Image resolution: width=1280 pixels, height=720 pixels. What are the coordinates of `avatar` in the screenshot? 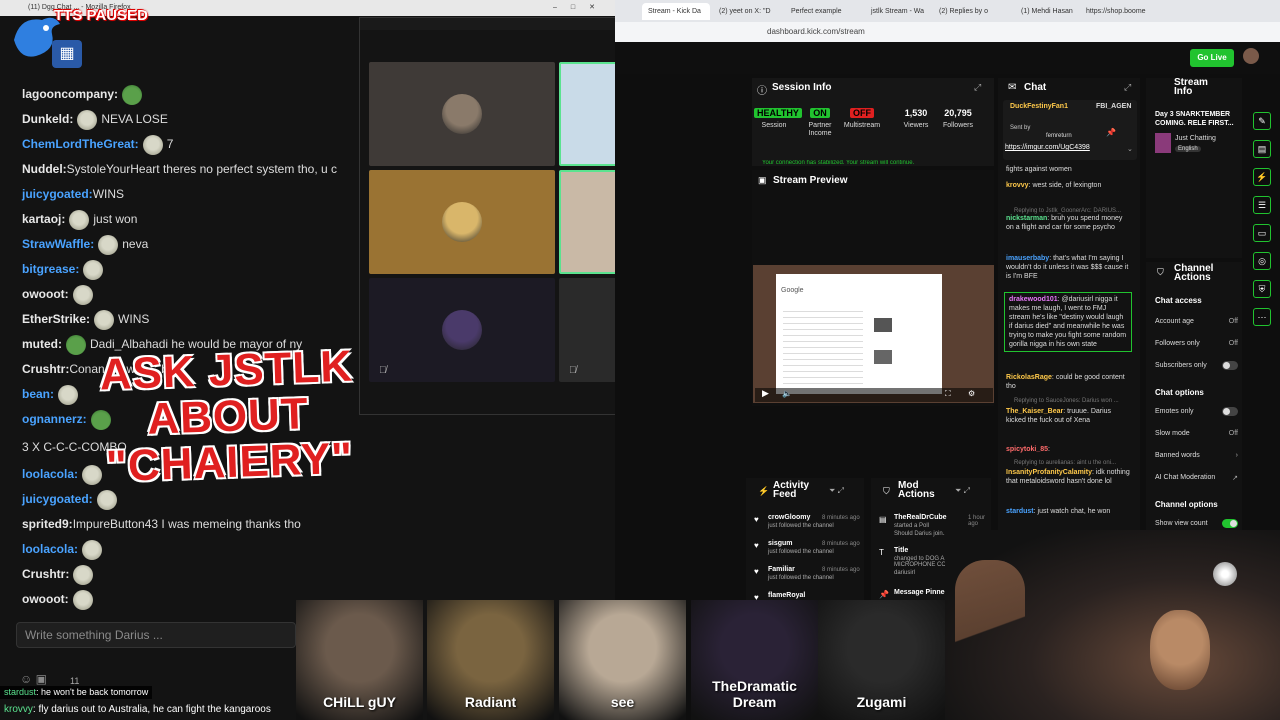 It's located at (1251, 56).